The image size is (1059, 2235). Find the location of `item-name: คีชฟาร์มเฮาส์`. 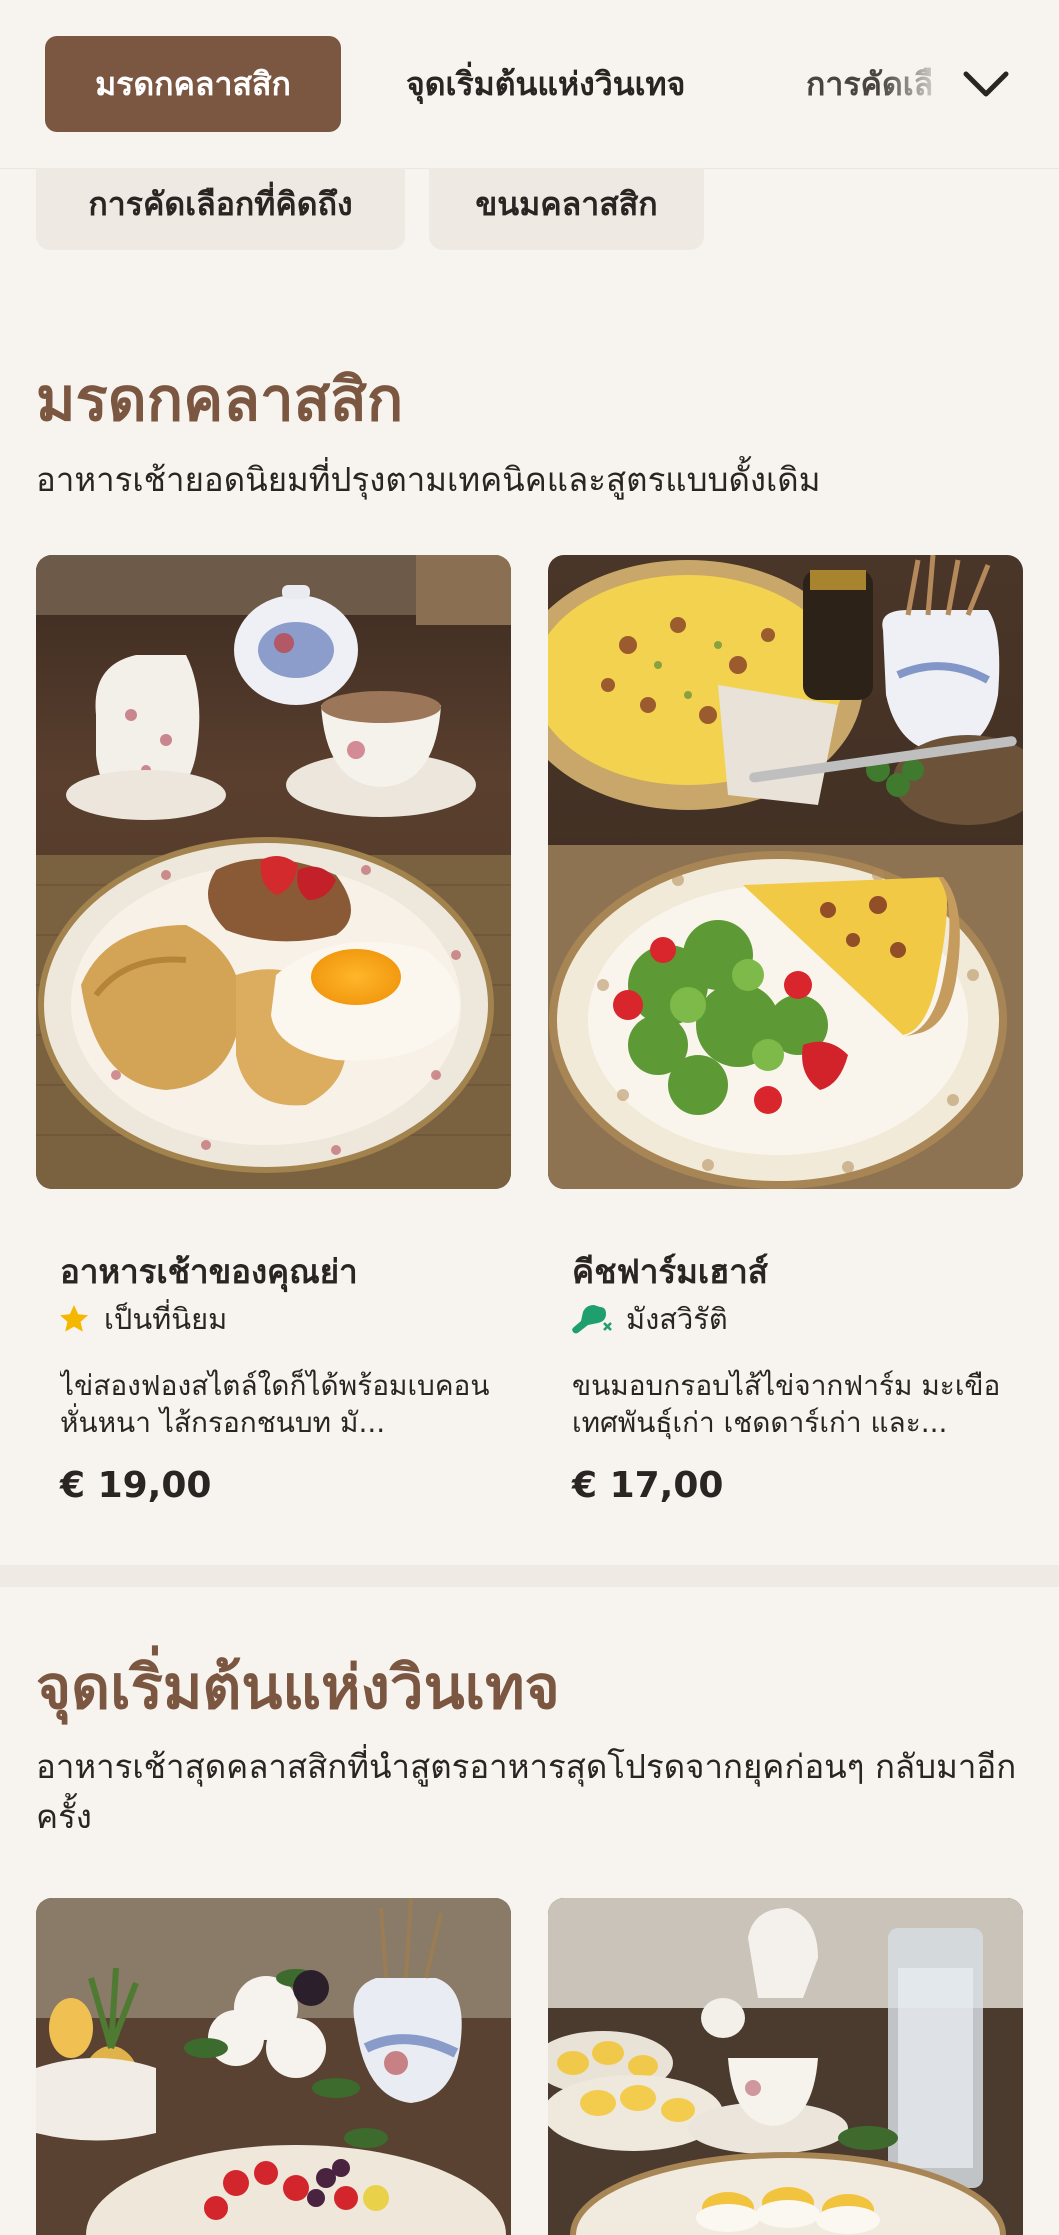

item-name: คีชฟาร์มเฮาส์ is located at coordinates (670, 1271).